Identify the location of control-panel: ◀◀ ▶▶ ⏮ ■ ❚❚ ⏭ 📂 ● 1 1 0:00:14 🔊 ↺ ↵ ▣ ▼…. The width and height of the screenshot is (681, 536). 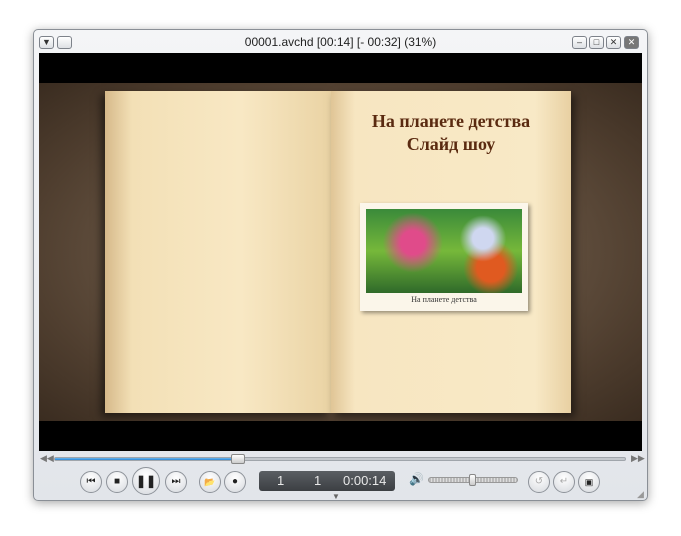
(340, 476).